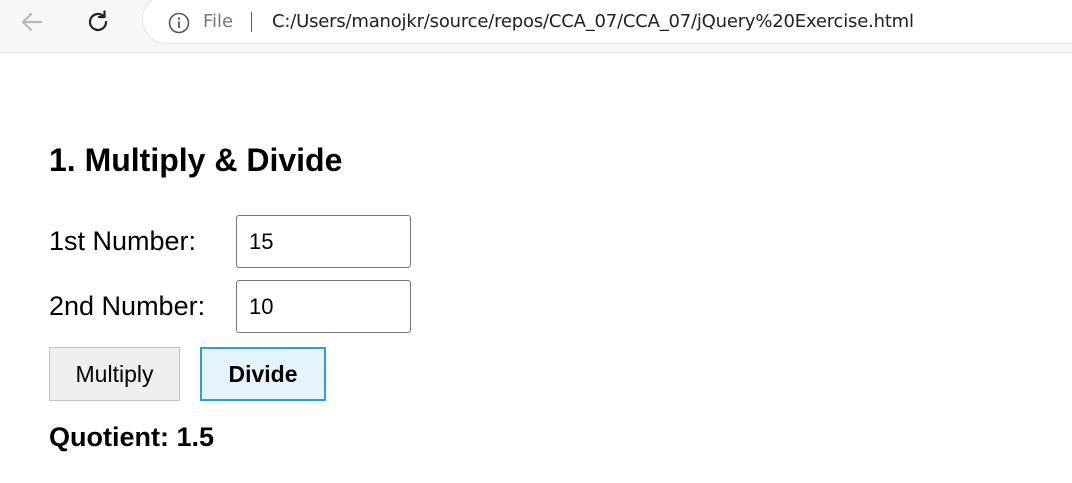 This screenshot has width=1072, height=483. I want to click on second-number-input, so click(323, 306).